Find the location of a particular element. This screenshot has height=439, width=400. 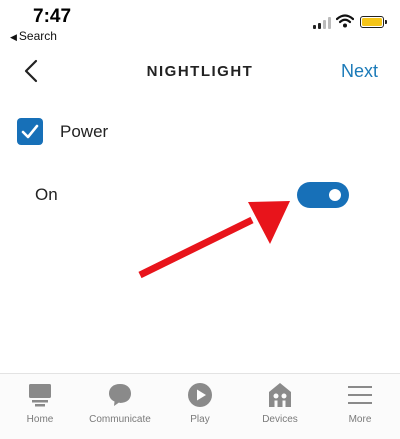

devices-icon is located at coordinates (280, 395).